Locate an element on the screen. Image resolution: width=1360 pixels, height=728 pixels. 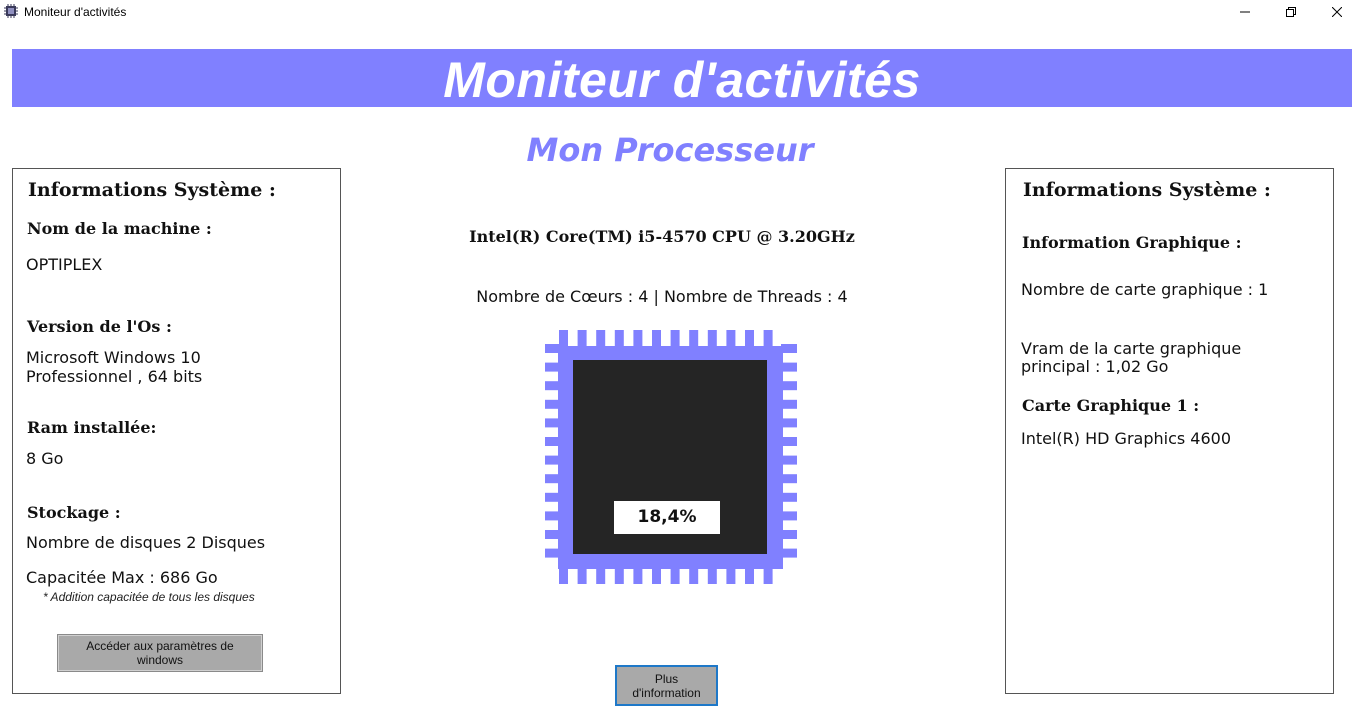
header-banner: Moniteur d'activités is located at coordinates (682, 78).